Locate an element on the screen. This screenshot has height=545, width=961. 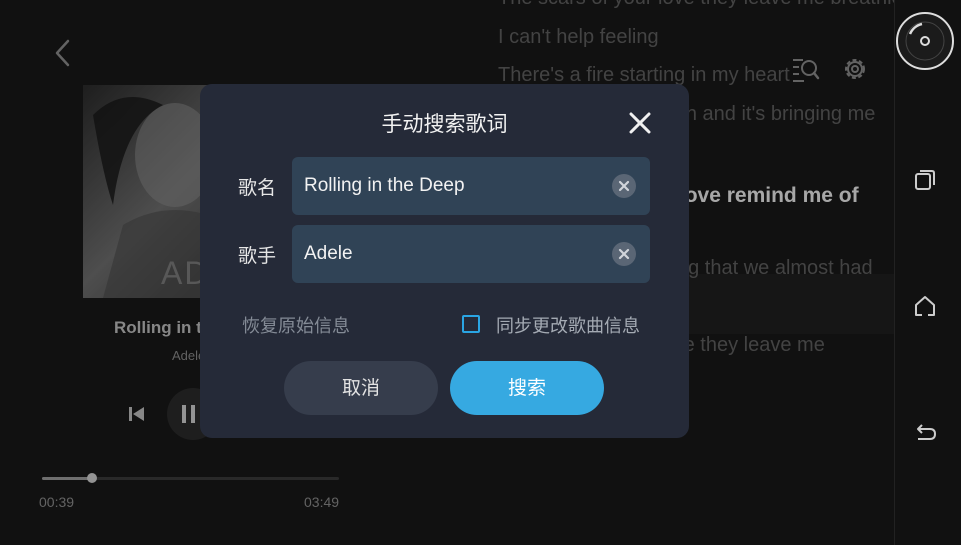
home-icon is located at coordinates (925, 306).